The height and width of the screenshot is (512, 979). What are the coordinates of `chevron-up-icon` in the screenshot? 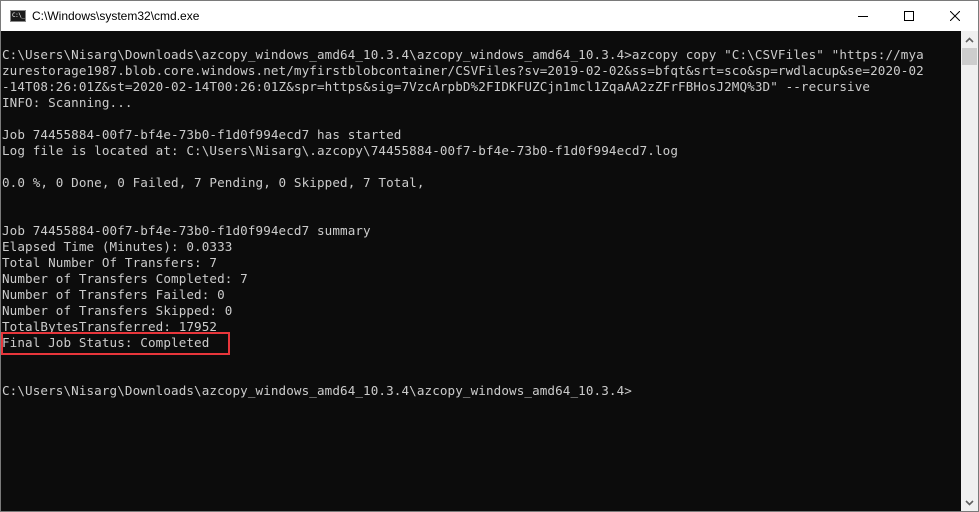 It's located at (969, 39).